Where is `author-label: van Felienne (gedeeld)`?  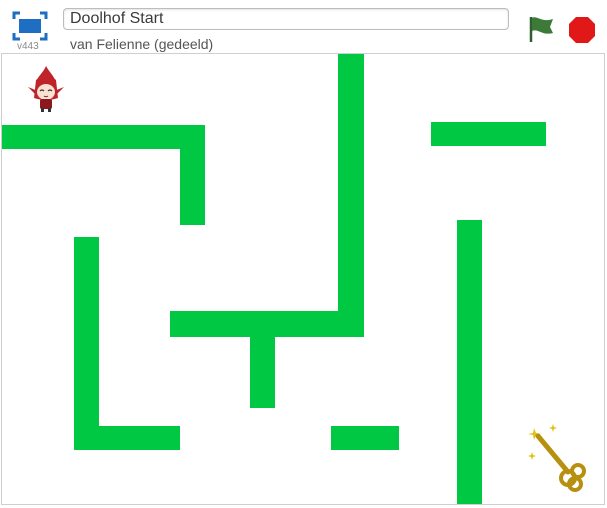
author-label: van Felienne (gedeeld) is located at coordinates (142, 44).